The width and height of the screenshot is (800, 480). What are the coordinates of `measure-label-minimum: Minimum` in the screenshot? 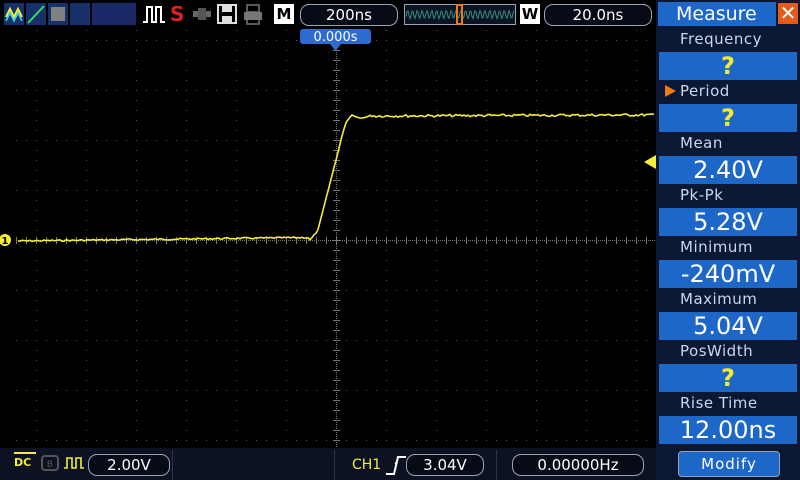 It's located at (739, 247).